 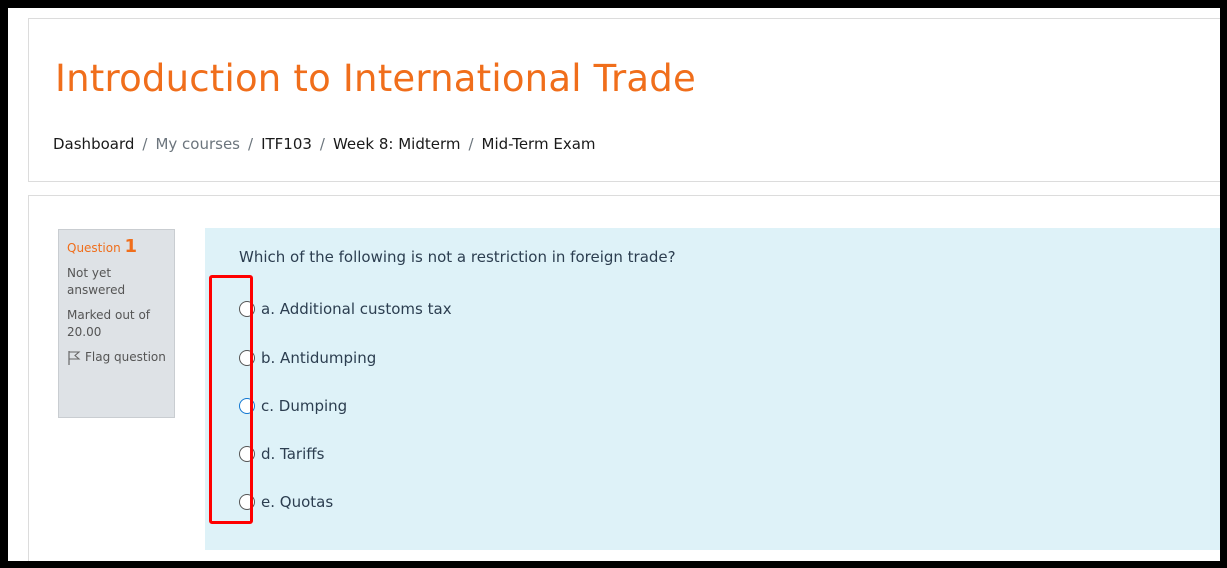 I want to click on flag-question-button: Flag question, so click(x=116, y=357).